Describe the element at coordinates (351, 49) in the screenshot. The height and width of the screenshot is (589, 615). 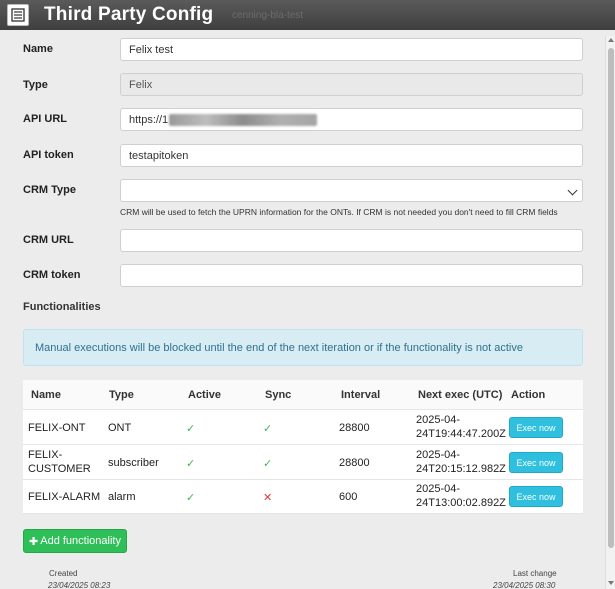
I see `name-field: Felix test` at that location.